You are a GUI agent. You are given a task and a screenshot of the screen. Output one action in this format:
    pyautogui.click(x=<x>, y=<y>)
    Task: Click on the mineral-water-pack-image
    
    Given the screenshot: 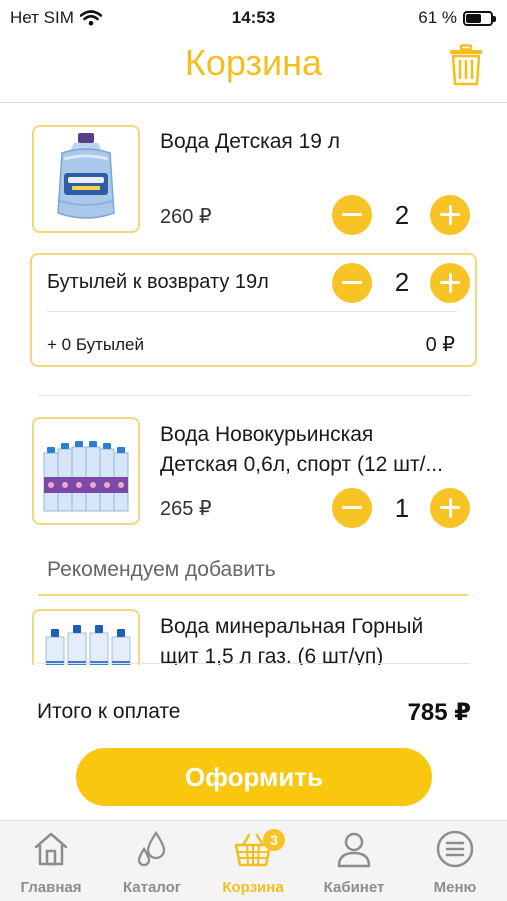 What is the action you would take?
    pyautogui.click(x=88, y=645)
    